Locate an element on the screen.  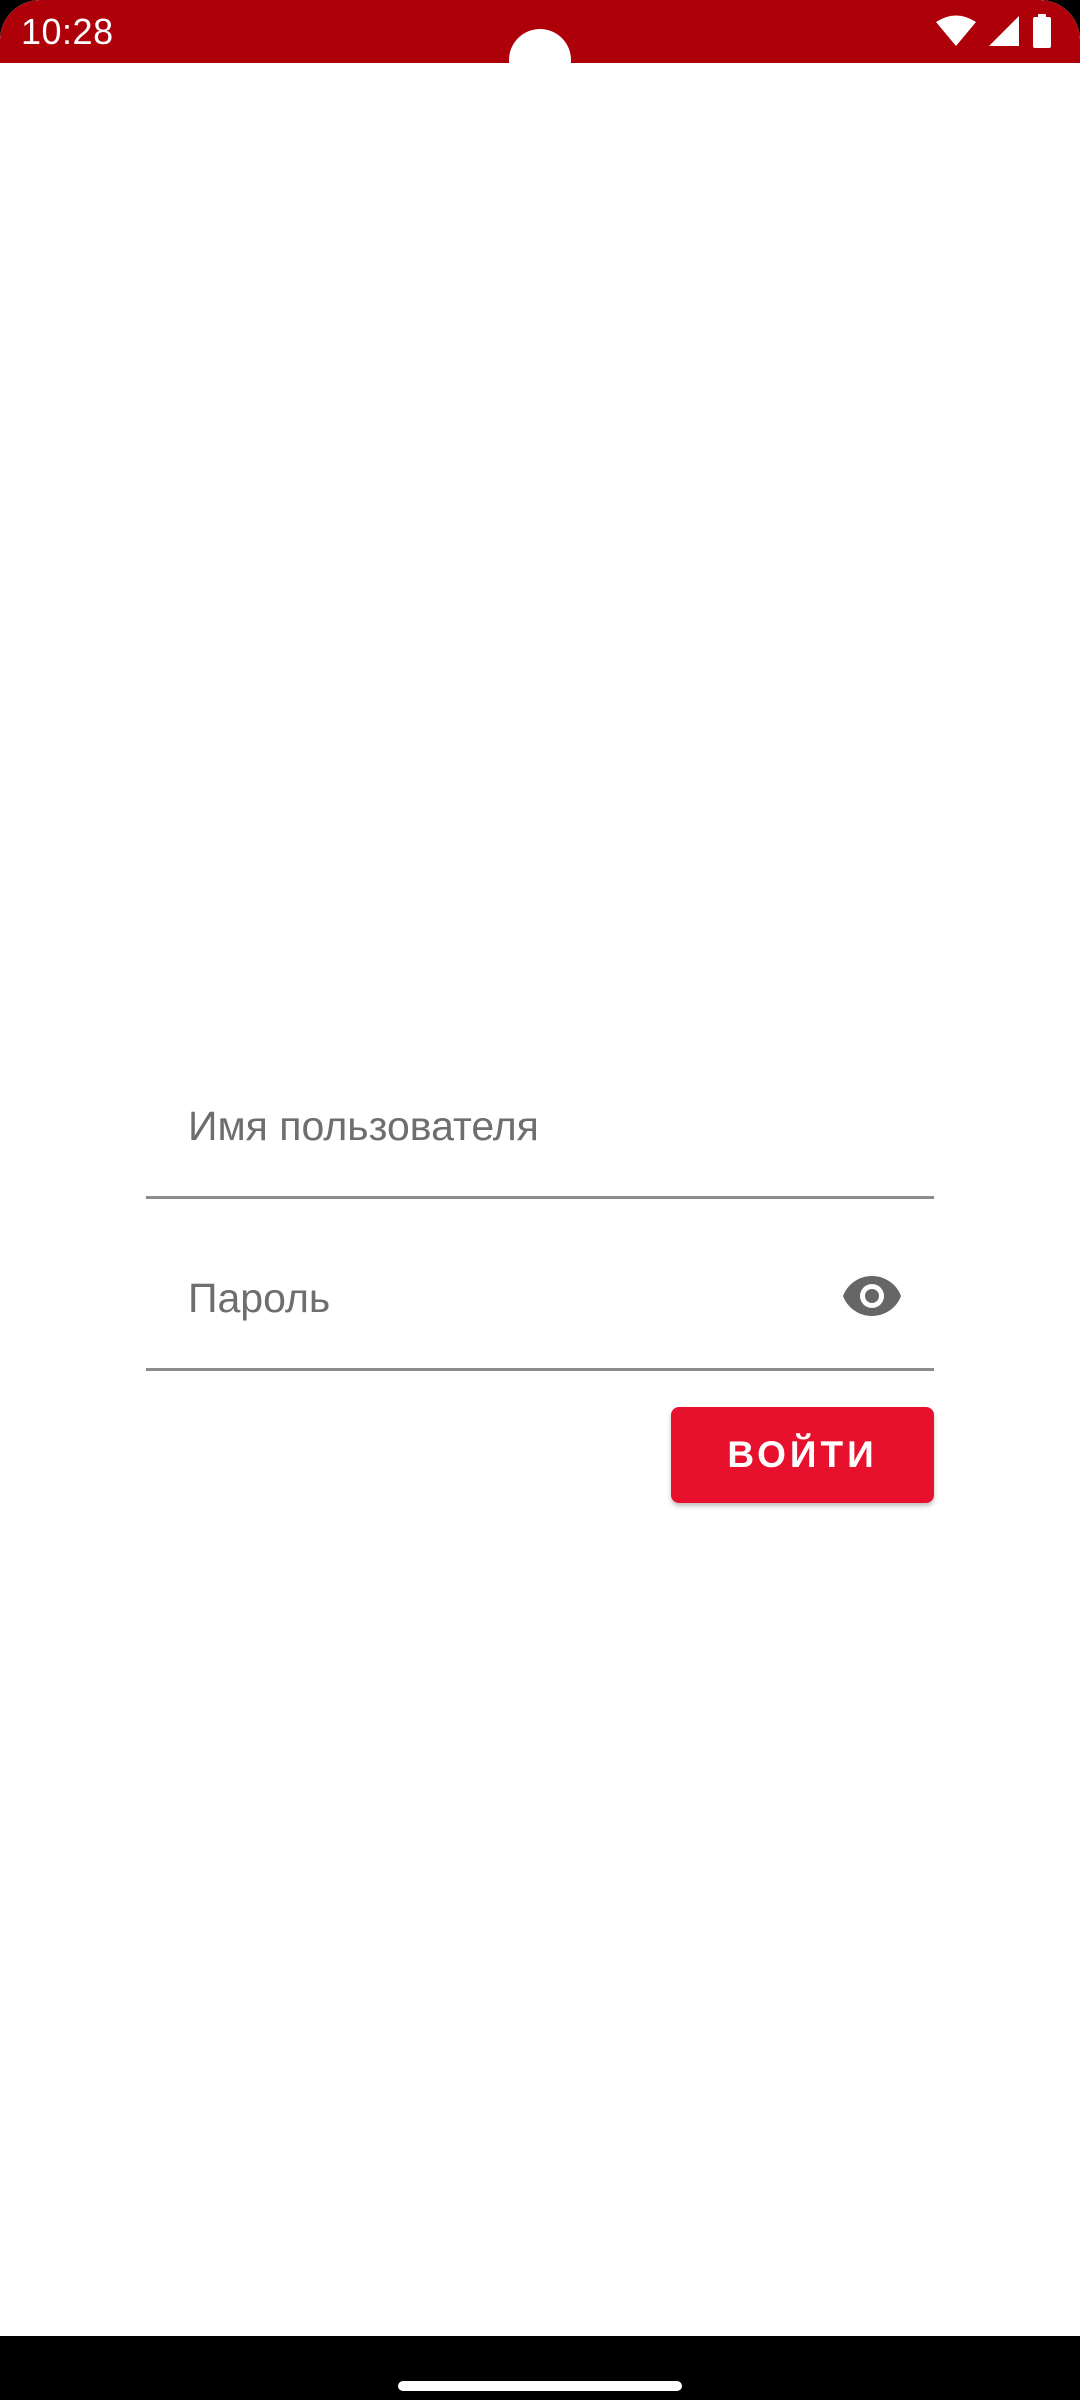
camera-cutout is located at coordinates (540, 60).